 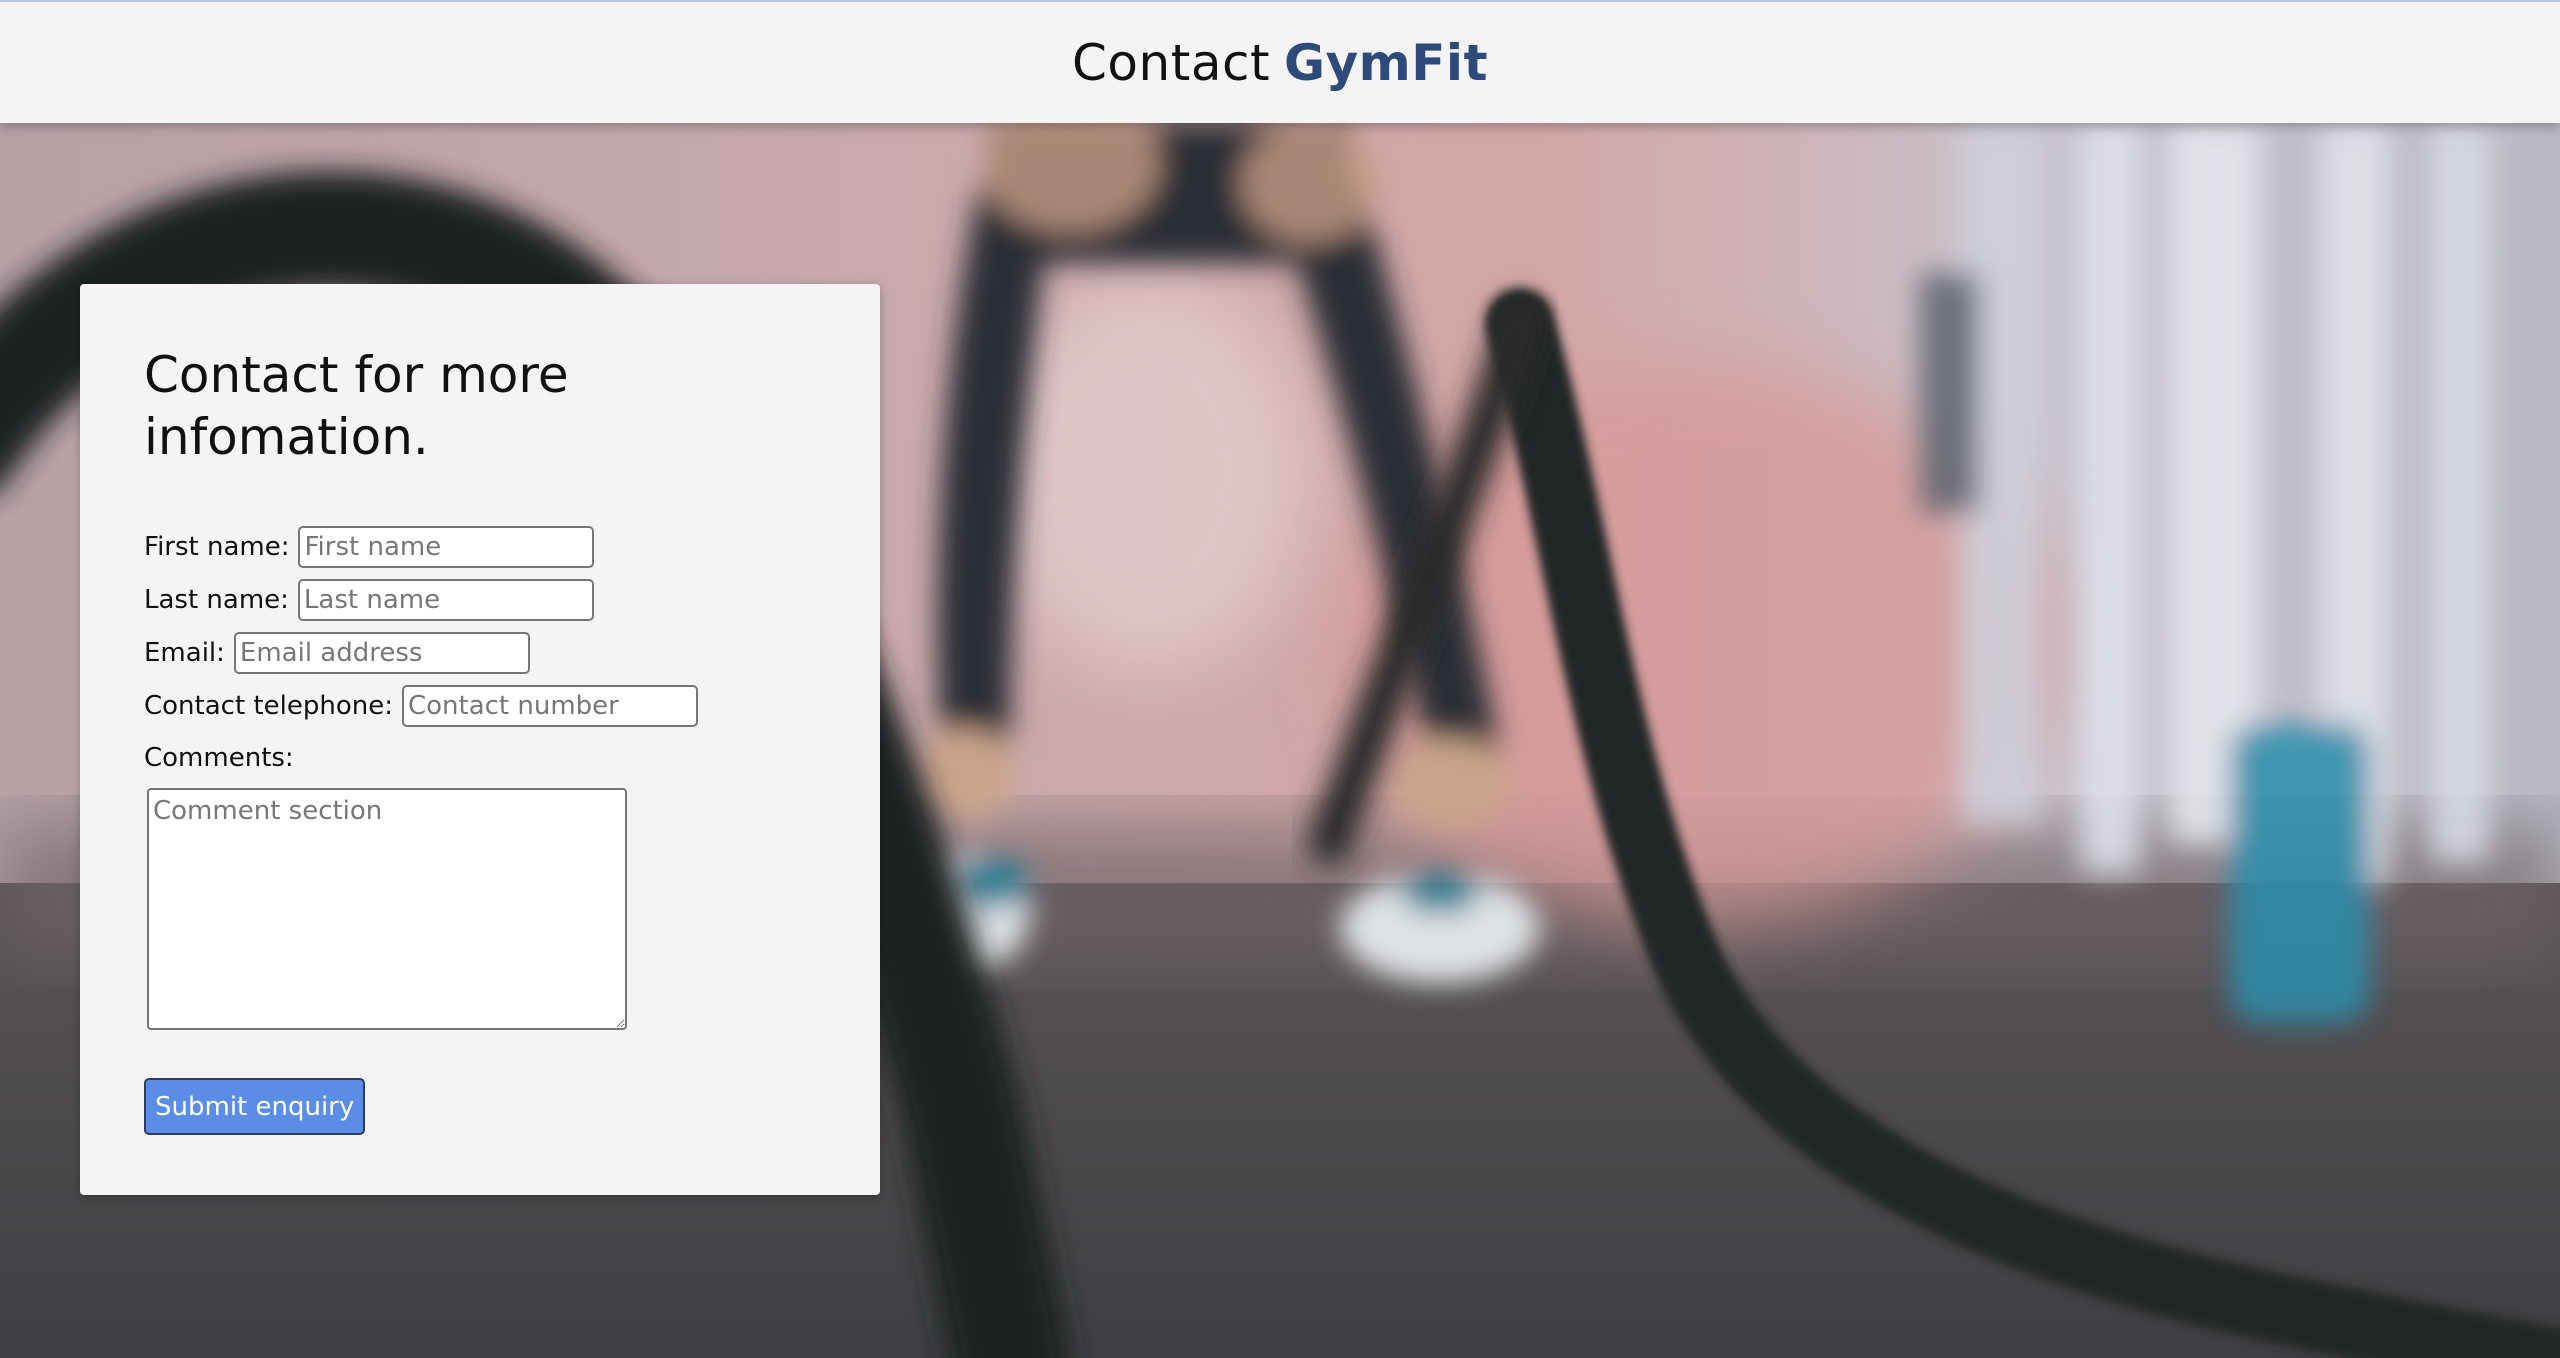 I want to click on first-name-label: First name:, so click(x=217, y=546).